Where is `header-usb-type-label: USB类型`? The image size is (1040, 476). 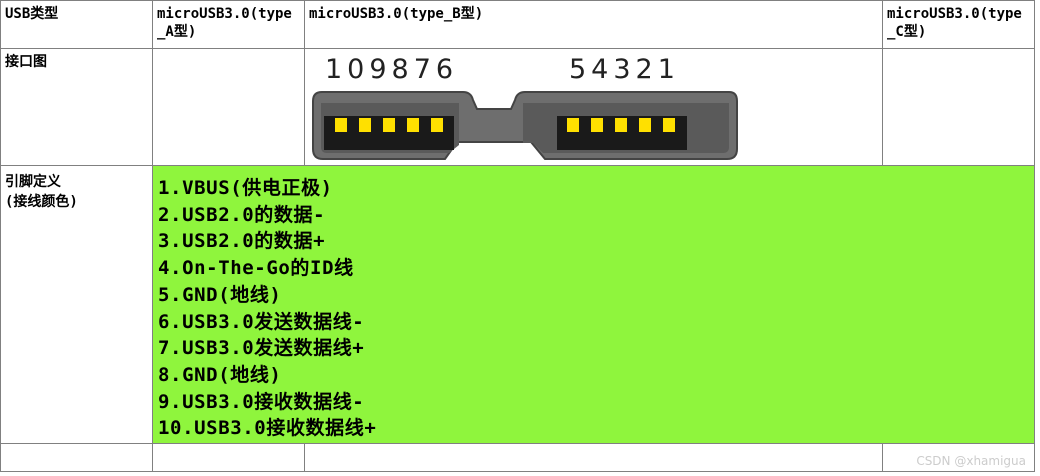
header-usb-type-label: USB类型 is located at coordinates (32, 14).